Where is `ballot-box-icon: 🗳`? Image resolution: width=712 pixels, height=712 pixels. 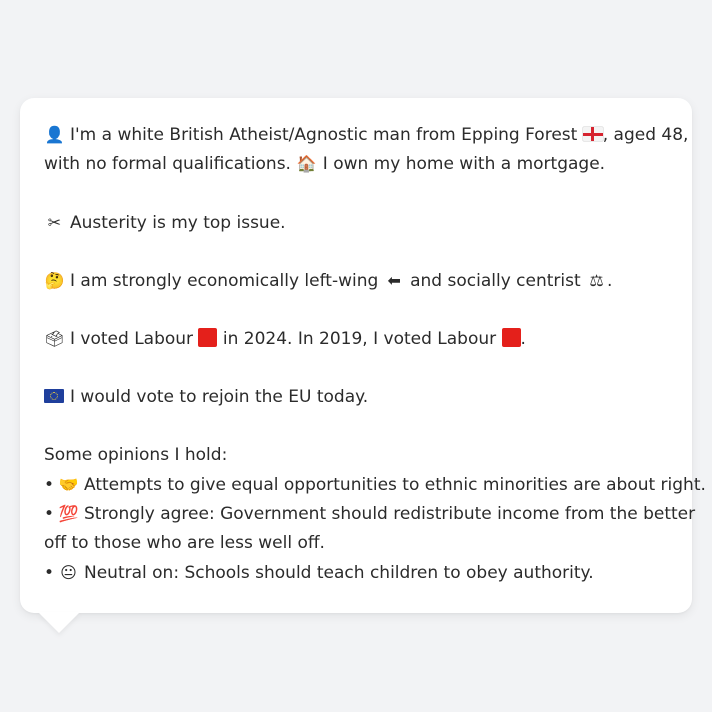 ballot-box-icon: 🗳 is located at coordinates (54, 339).